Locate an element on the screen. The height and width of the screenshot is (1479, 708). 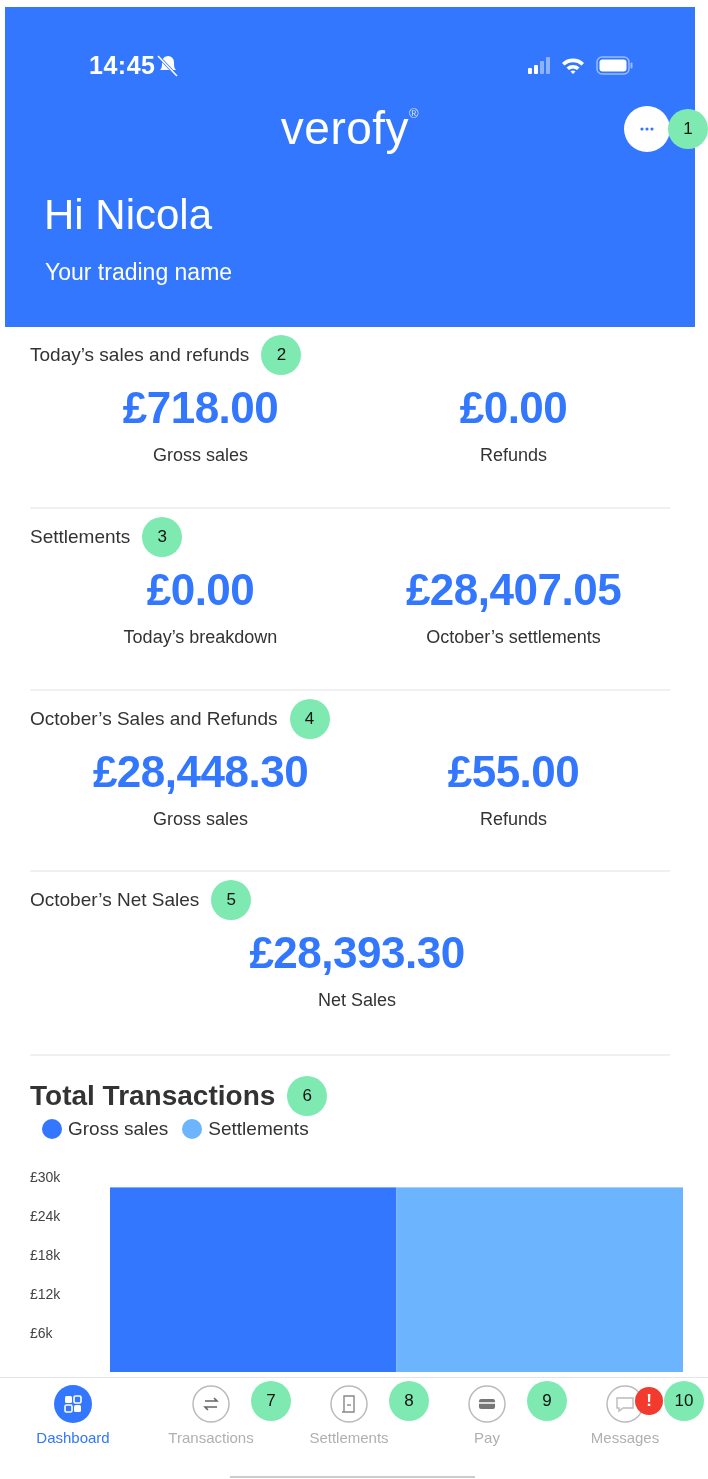
section-title: Settlements is located at coordinates (80, 536).